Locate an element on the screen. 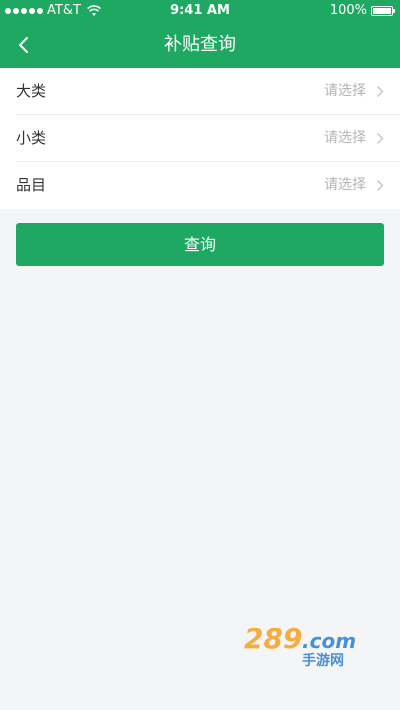 This screenshot has height=710, width=400. category-selector: 大类 请选择 is located at coordinates (208, 91).